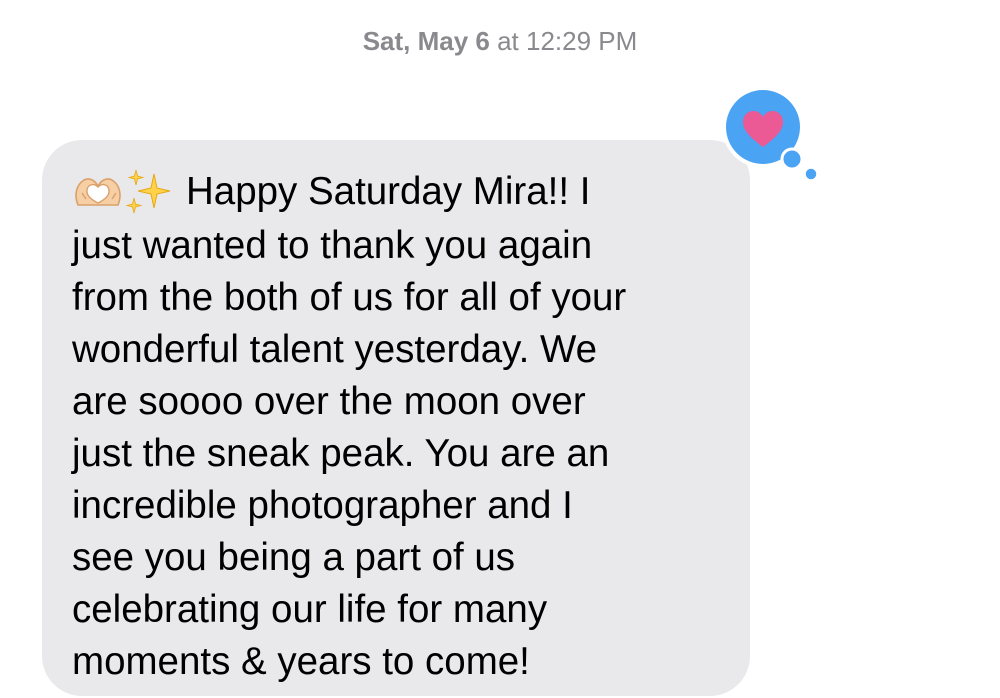 This screenshot has width=1000, height=698. I want to click on timestamp-time: at 12:29 PM, so click(563, 41).